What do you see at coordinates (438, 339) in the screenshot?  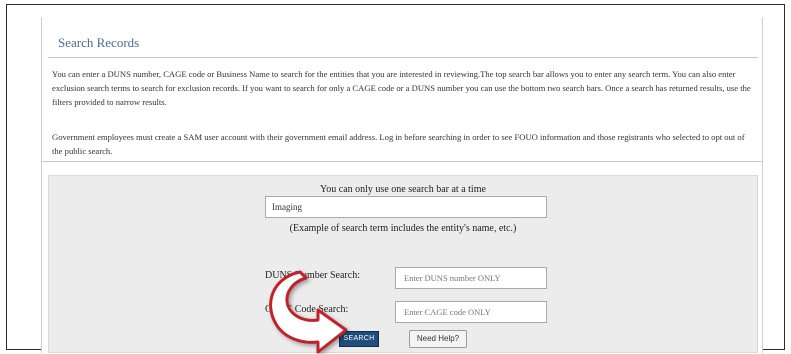 I see `need-help-button: Need Help?` at bounding box center [438, 339].